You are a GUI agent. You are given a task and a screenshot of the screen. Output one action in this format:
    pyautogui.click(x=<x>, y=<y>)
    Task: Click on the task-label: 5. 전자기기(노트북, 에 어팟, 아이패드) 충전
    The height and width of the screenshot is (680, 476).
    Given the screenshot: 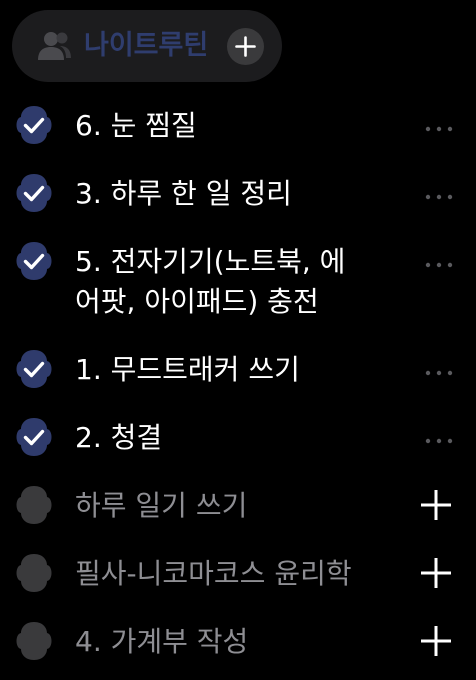 What is the action you would take?
    pyautogui.click(x=210, y=281)
    